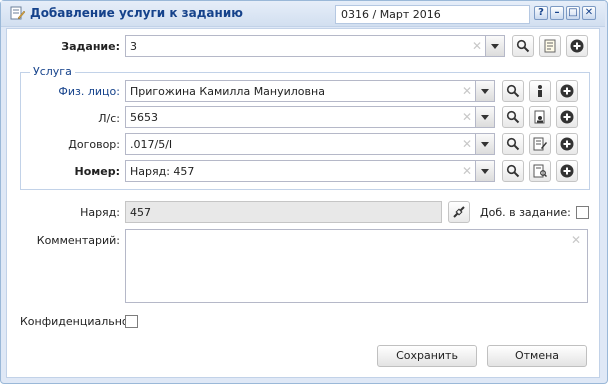 This screenshot has height=384, width=608. What do you see at coordinates (136, 13) in the screenshot?
I see `window-title: Добавление услуги к заданию` at bounding box center [136, 13].